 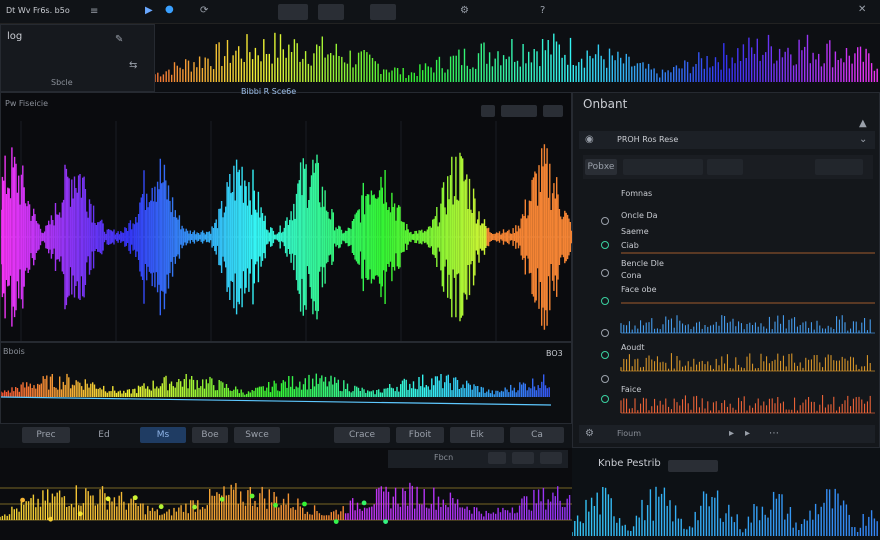 What do you see at coordinates (630, 245) in the screenshot?
I see `right-row-label: Ciab` at bounding box center [630, 245].